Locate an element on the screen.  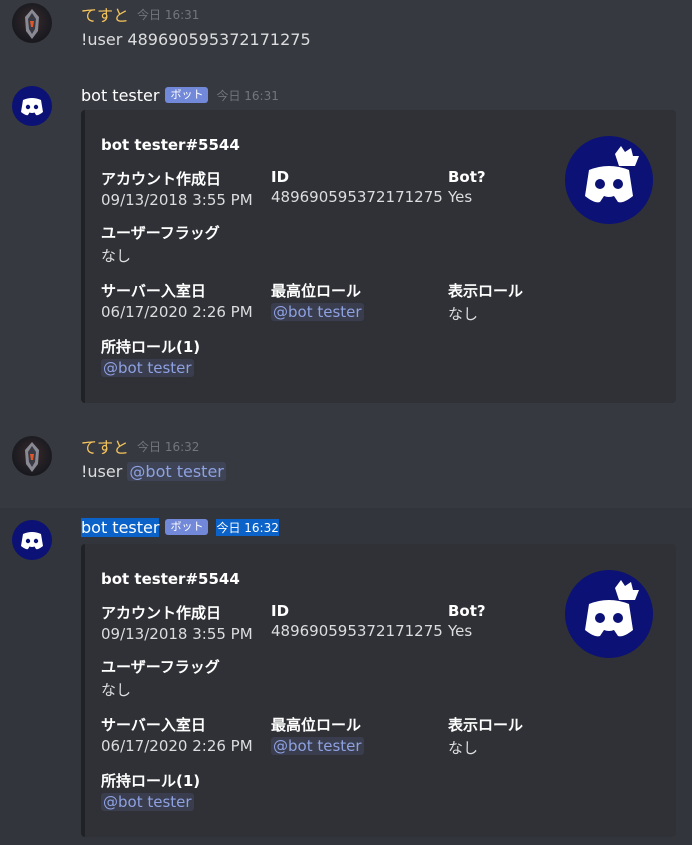
message-header: bot tester ボット 今日 16:32 is located at coordinates (180, 527).